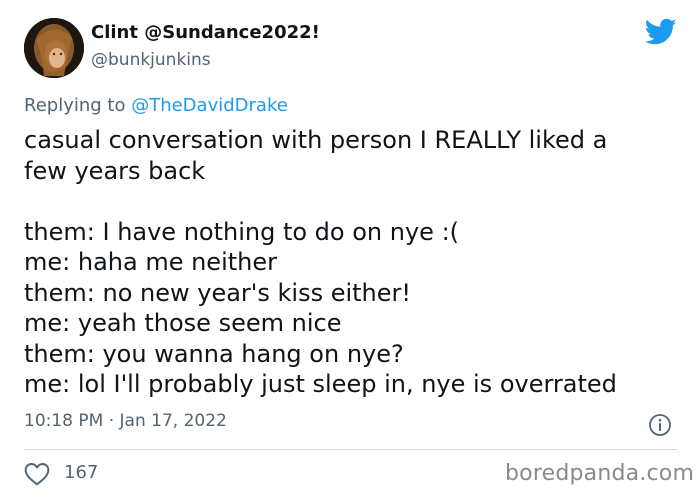 This screenshot has height=502, width=700. What do you see at coordinates (150, 262) in the screenshot?
I see `dialogue-line: me: haha me neither` at bounding box center [150, 262].